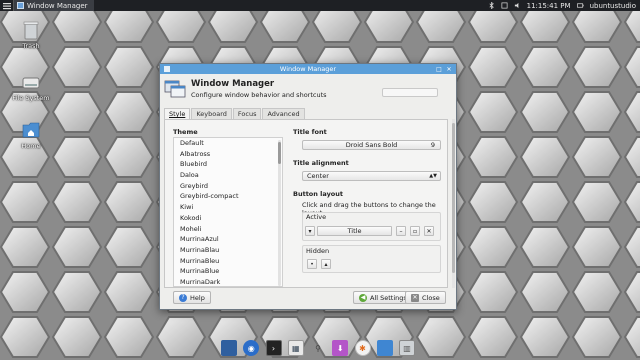 This screenshot has width=640, height=360. I want to click on theme-item: Moheli, so click(228, 229).